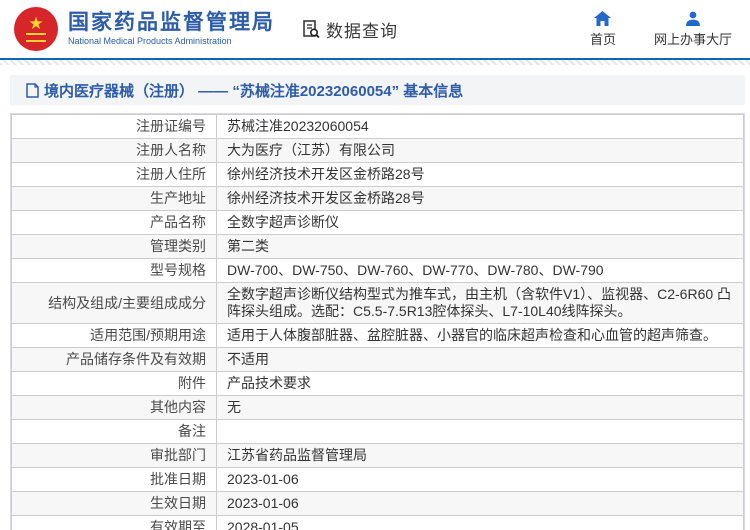 The width and height of the screenshot is (750, 530). Describe the element at coordinates (114, 455) in the screenshot. I see `row-label: 审批部门` at that location.